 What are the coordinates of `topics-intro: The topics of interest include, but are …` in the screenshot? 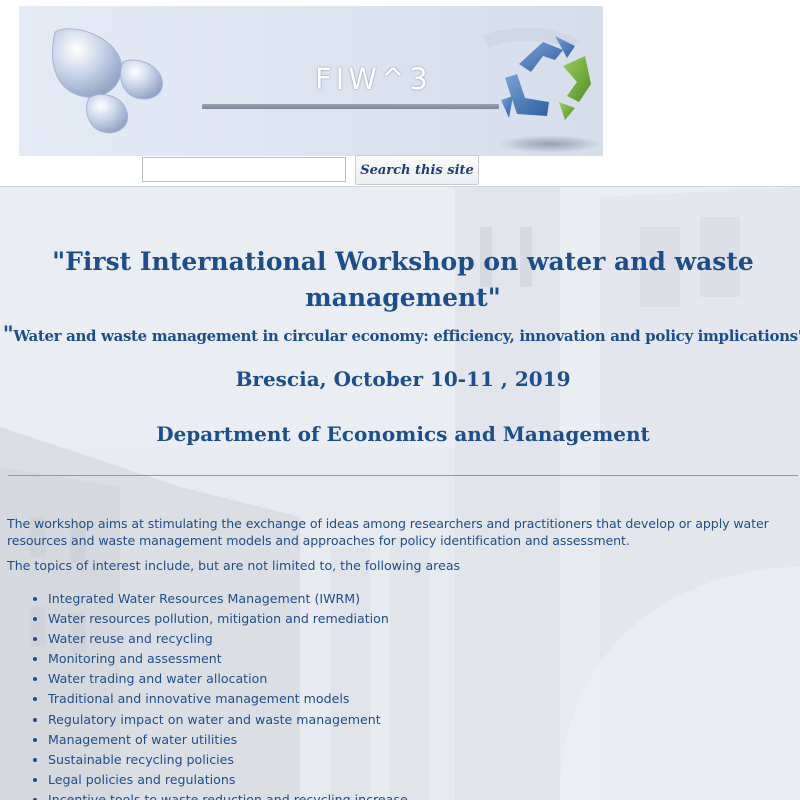 It's located at (234, 565).